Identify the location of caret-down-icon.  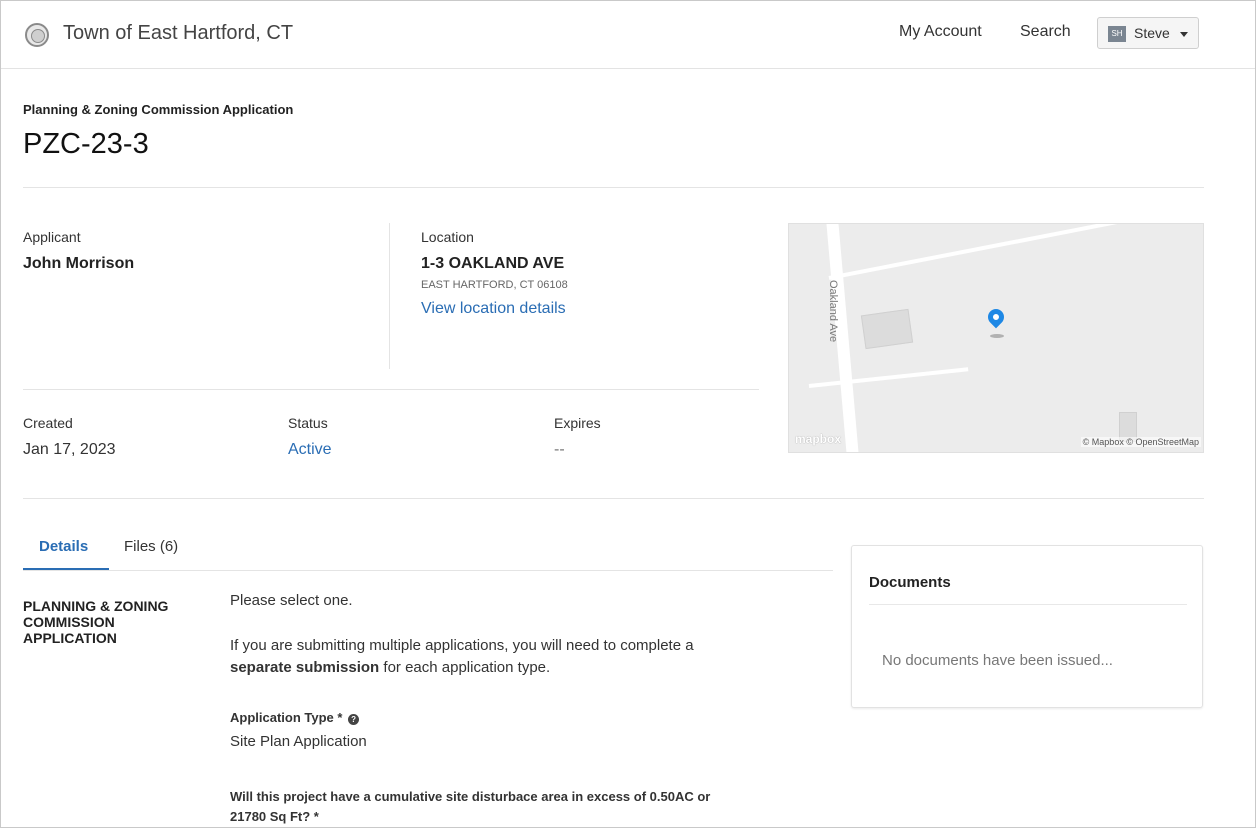
(1184, 34).